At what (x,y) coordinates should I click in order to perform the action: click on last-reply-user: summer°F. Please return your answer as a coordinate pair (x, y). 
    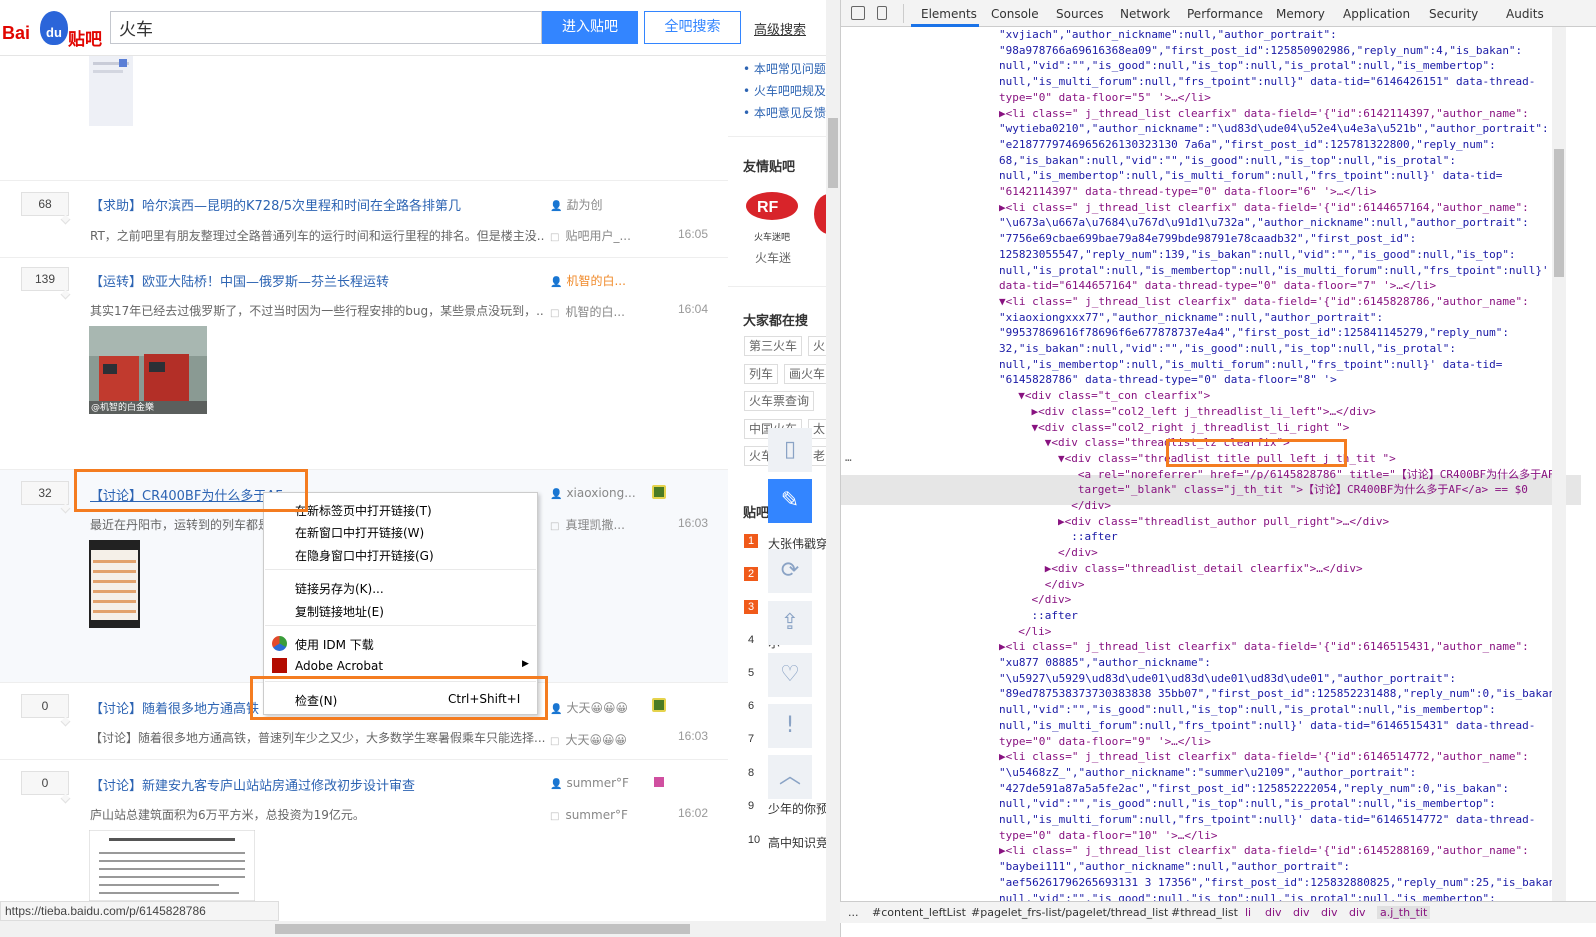
    Looking at the image, I should click on (588, 815).